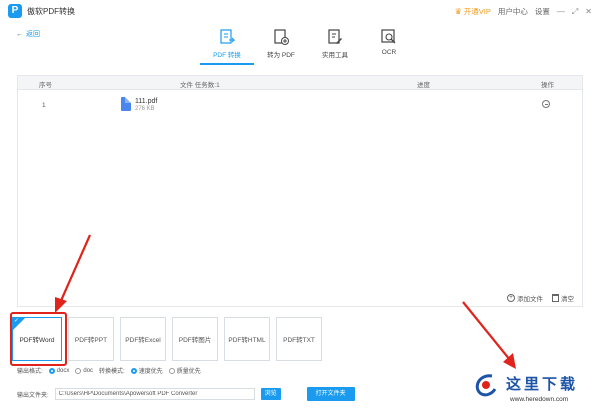 This screenshot has width=600, height=410. What do you see at coordinates (539, 399) in the screenshot?
I see `watermark-url: www.heredown.com` at bounding box center [539, 399].